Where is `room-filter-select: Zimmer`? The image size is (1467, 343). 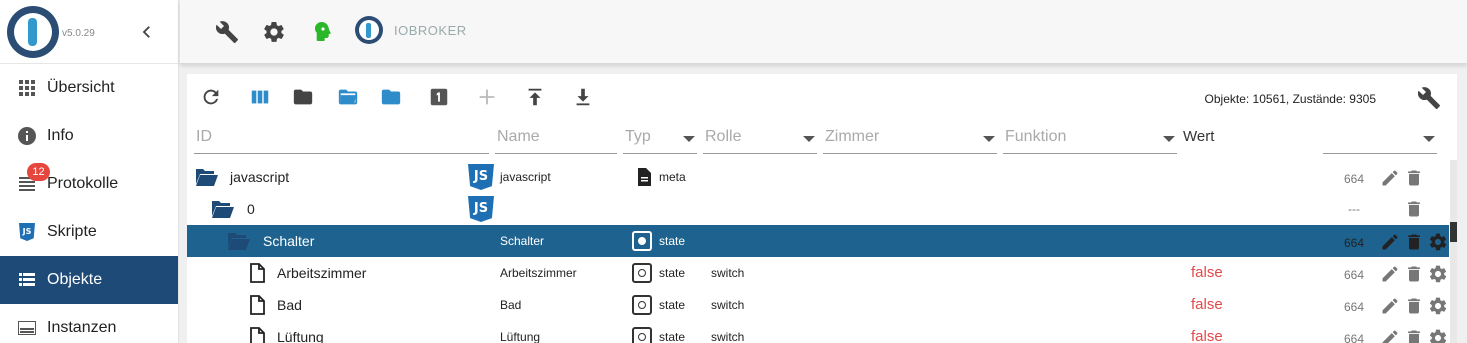
room-filter-select: Zimmer is located at coordinates (910, 137).